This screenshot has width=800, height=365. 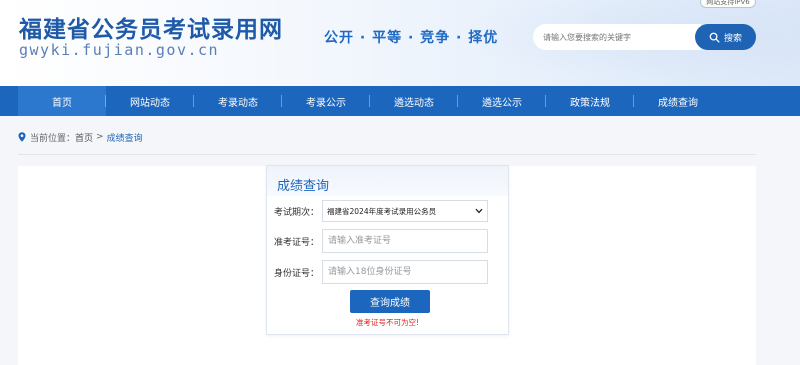 I want to click on ticket-no-row: 准考证号：, so click(x=377, y=241).